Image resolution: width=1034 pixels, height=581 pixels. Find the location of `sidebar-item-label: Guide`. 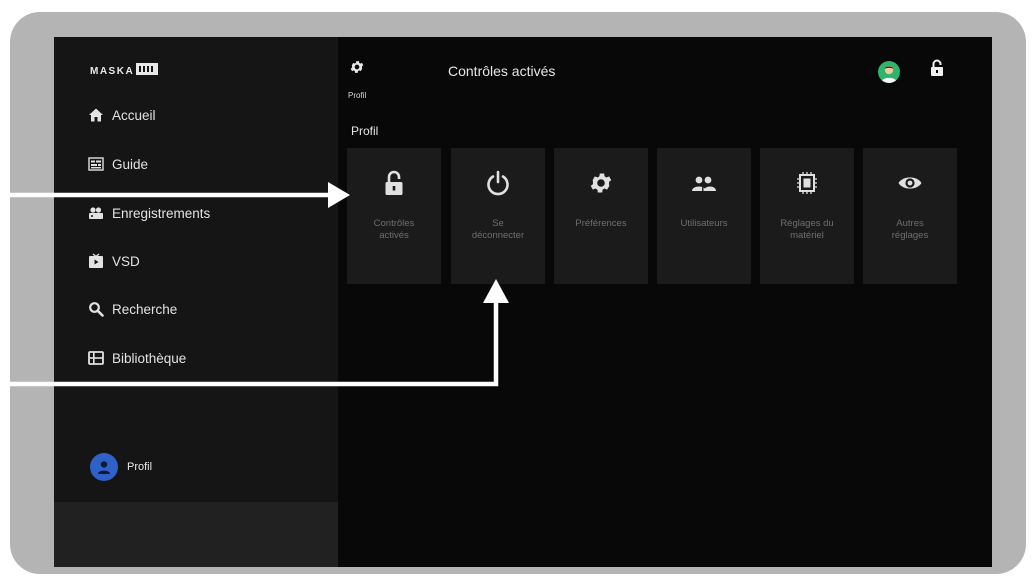

sidebar-item-label: Guide is located at coordinates (130, 164).